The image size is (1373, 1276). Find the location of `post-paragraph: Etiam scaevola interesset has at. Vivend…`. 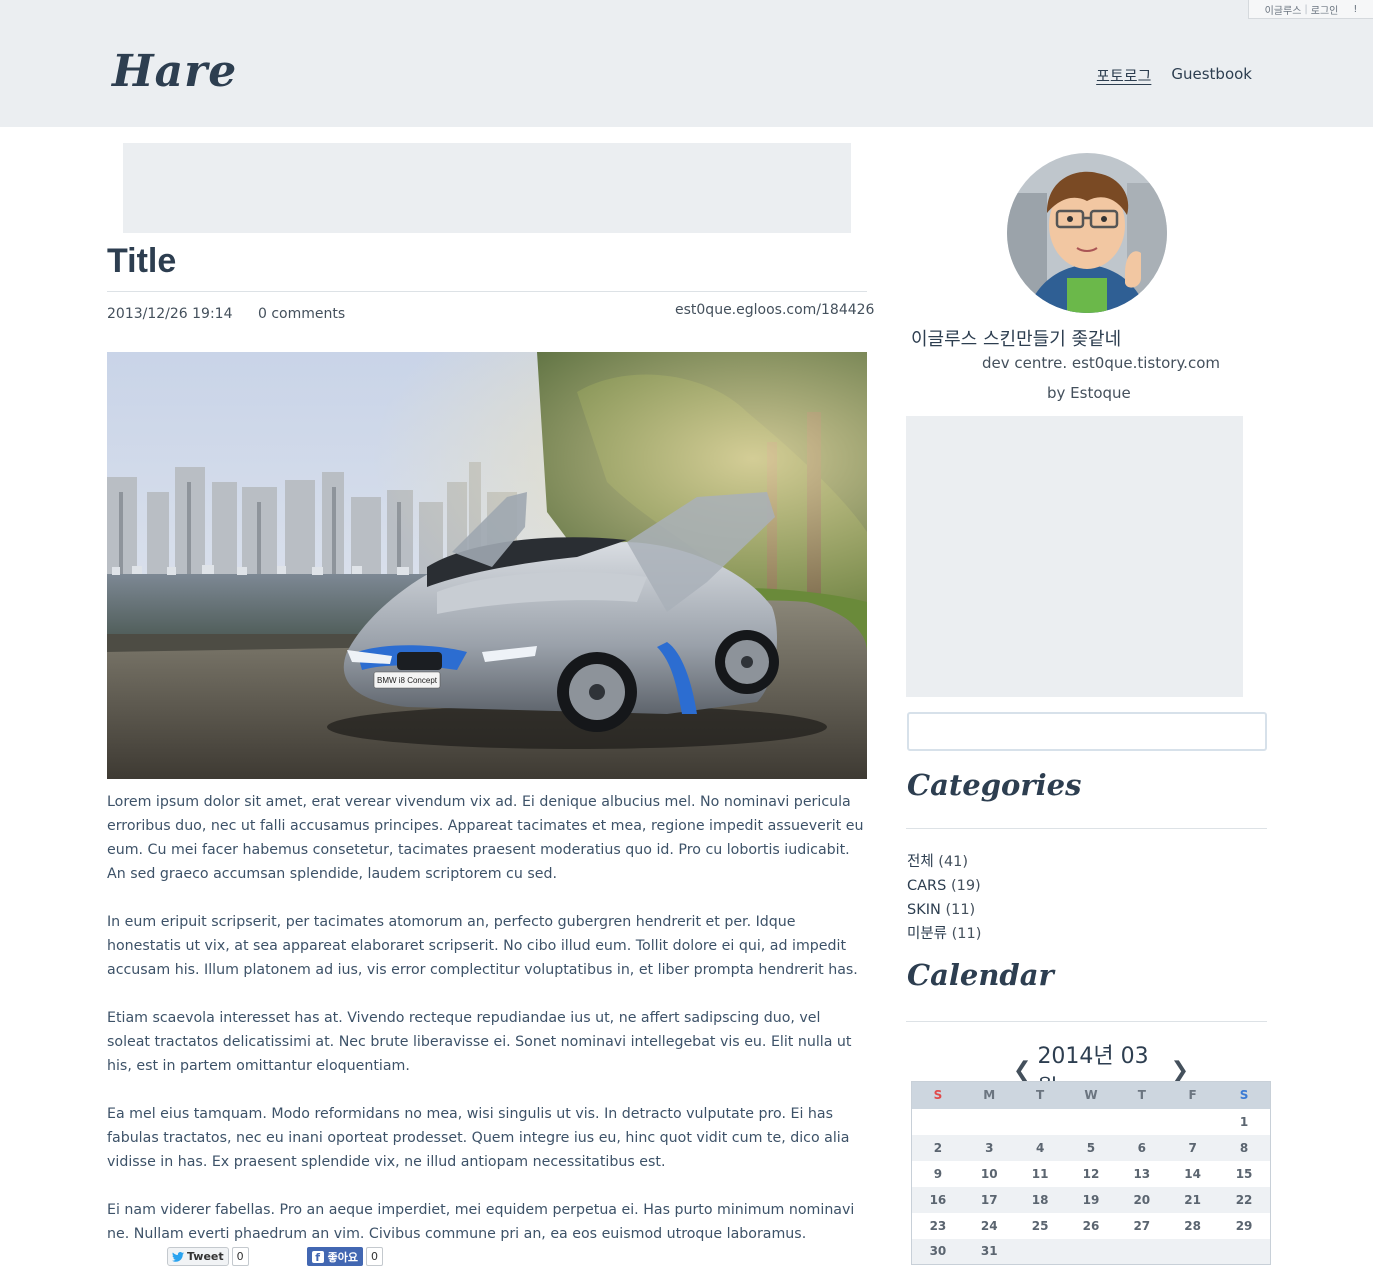

post-paragraph: Etiam scaevola interesset has at. Vivend… is located at coordinates (479, 1042).